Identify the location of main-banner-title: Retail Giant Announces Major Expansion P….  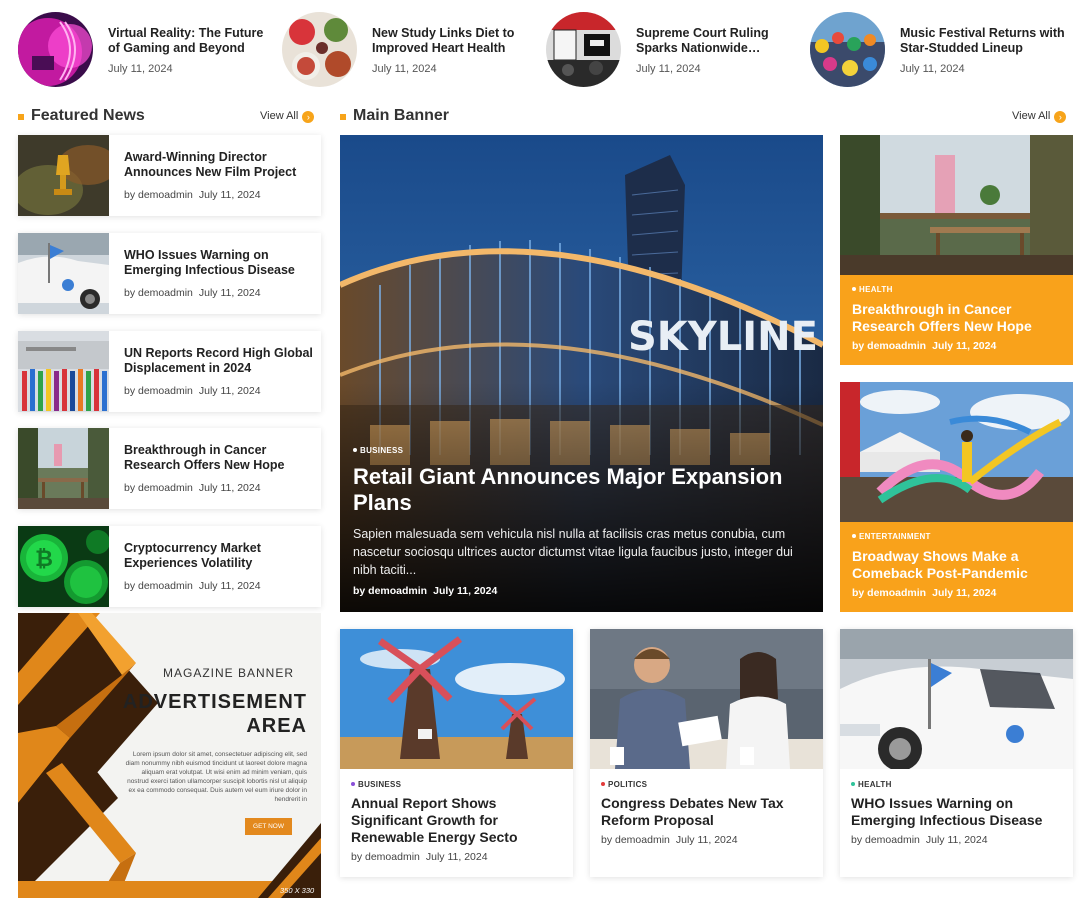
(585, 490).